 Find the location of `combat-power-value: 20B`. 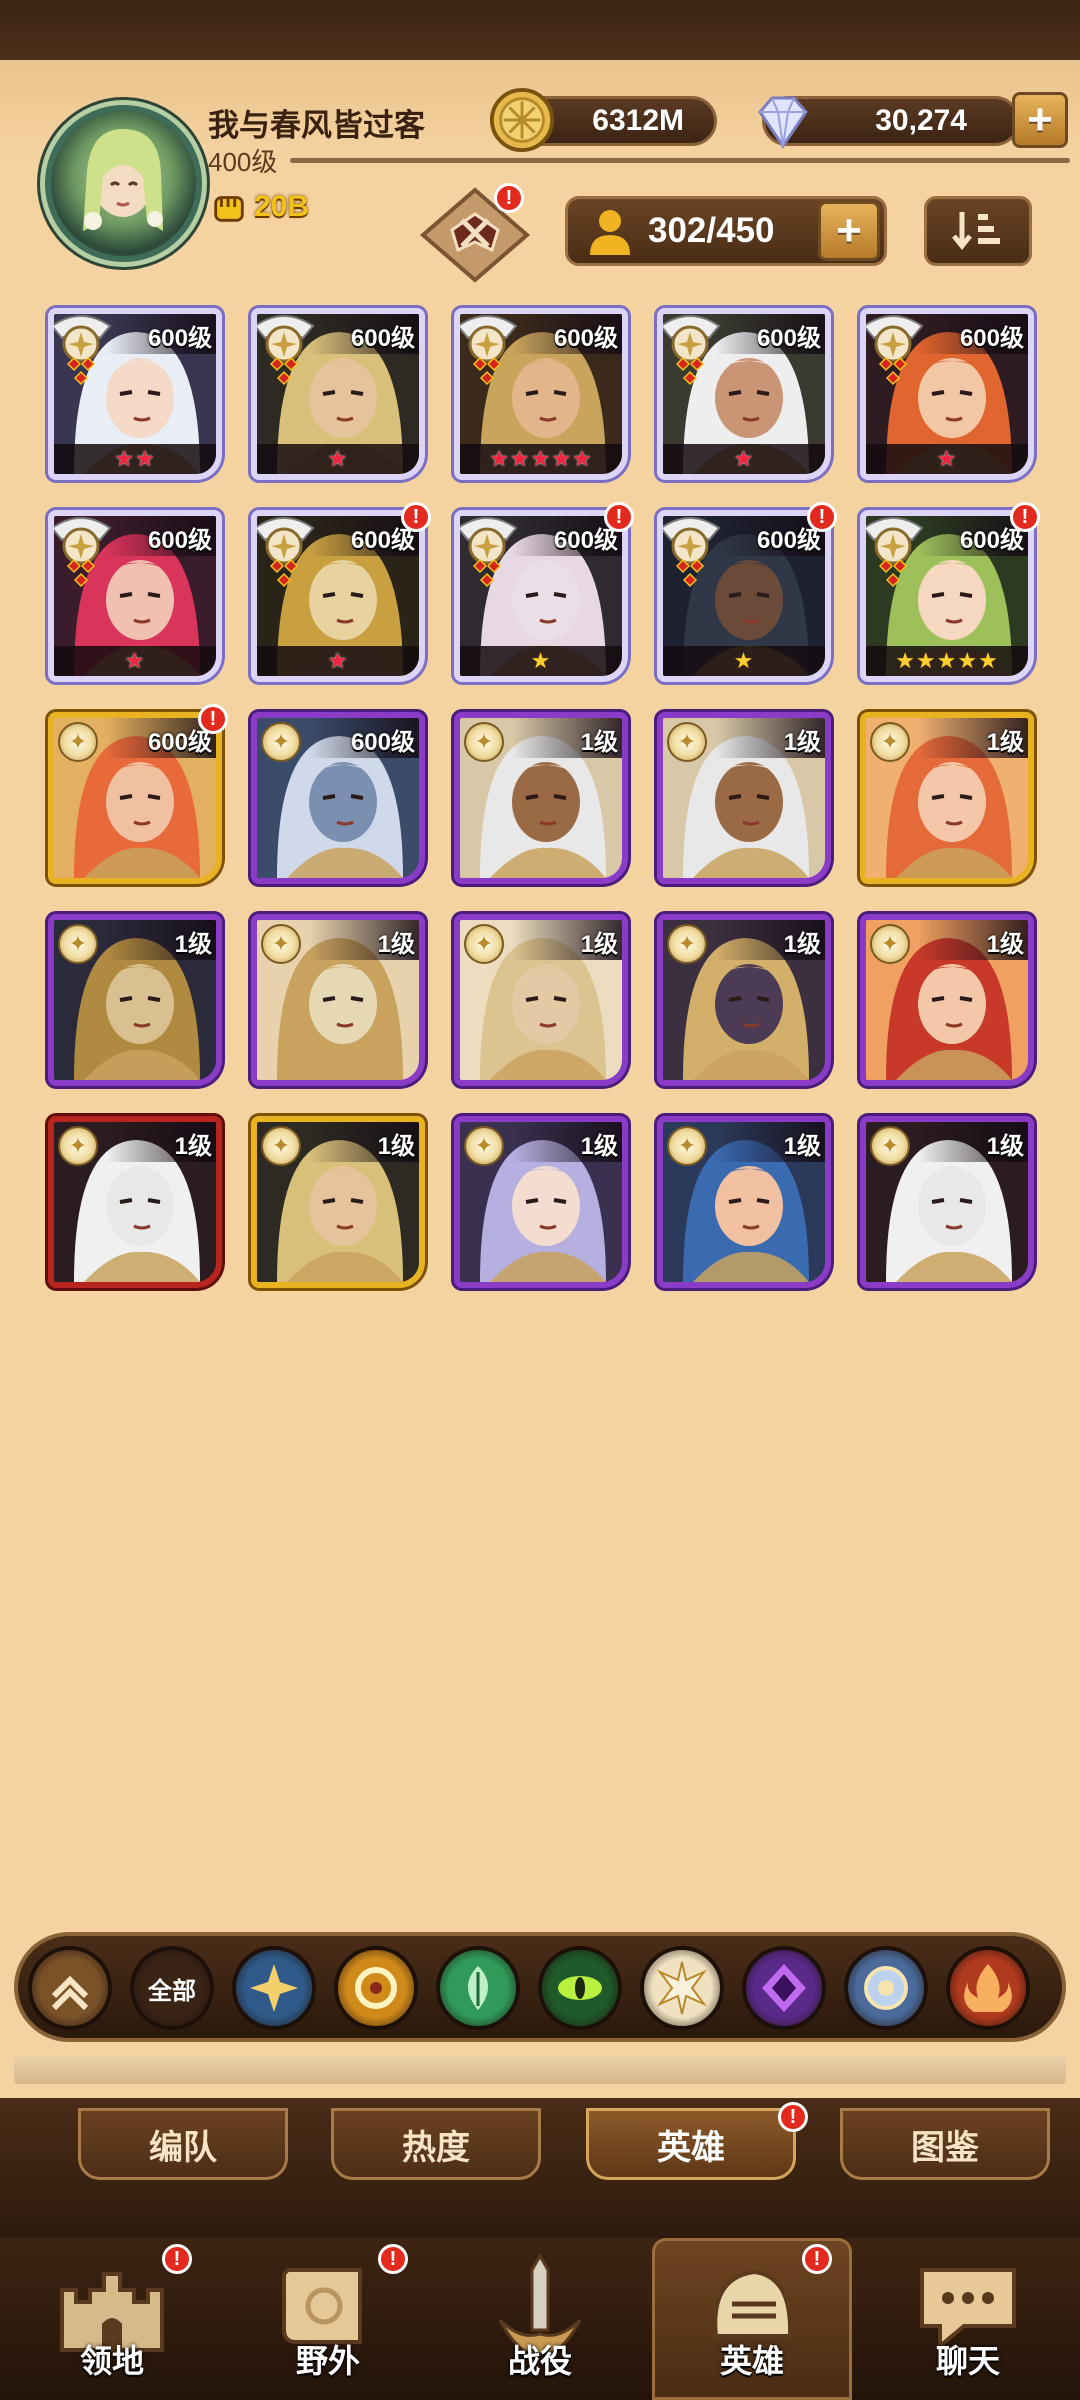

combat-power-value: 20B is located at coordinates (282, 206).